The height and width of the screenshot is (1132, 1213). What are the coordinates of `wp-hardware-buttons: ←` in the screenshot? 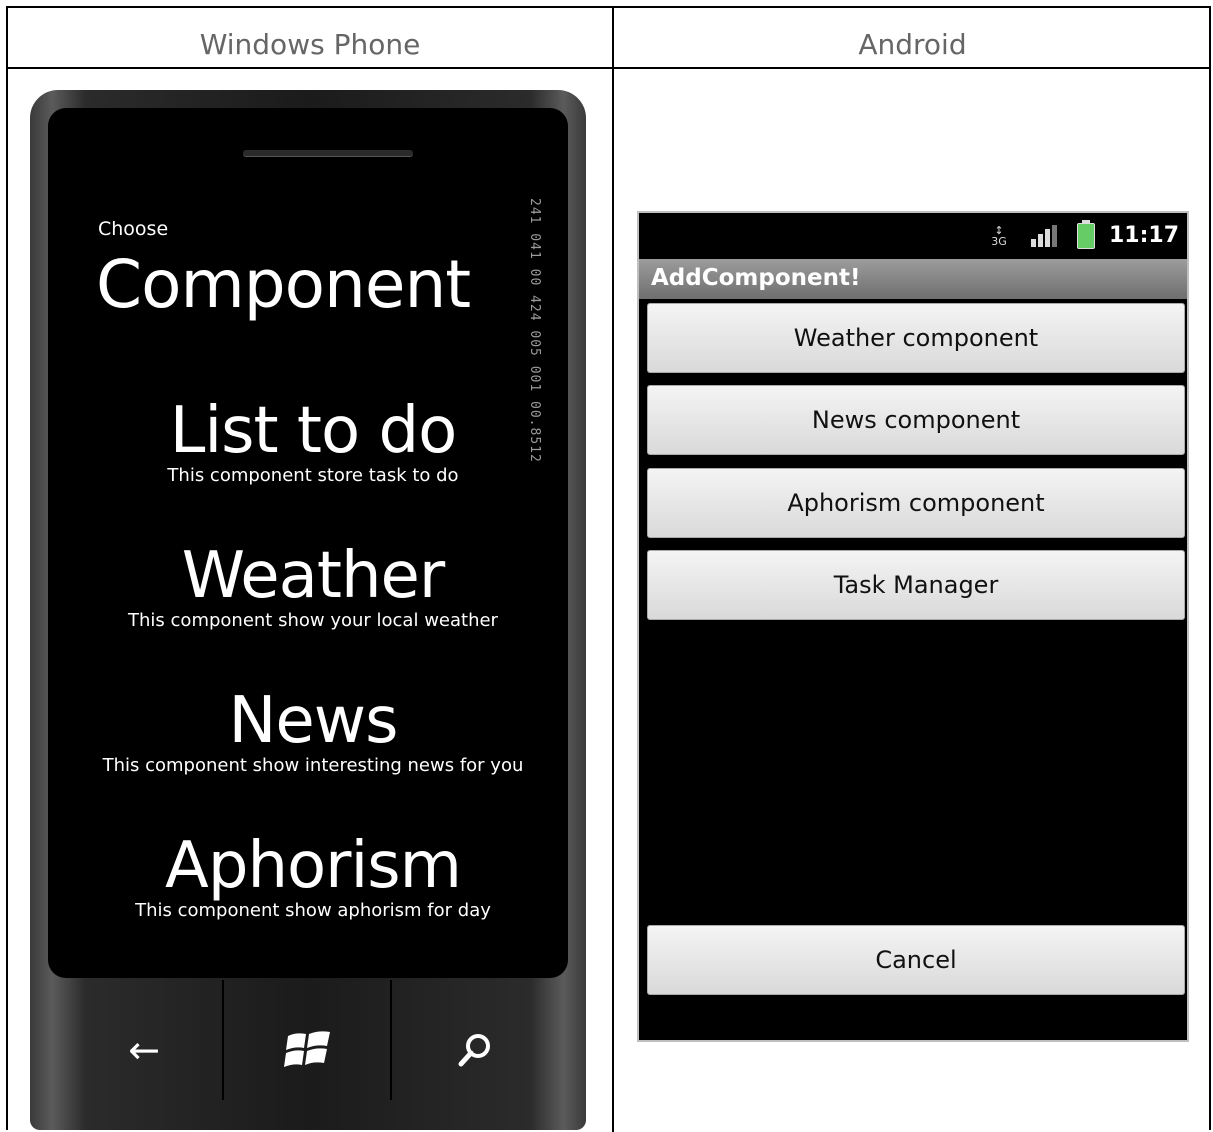 It's located at (308, 1055).